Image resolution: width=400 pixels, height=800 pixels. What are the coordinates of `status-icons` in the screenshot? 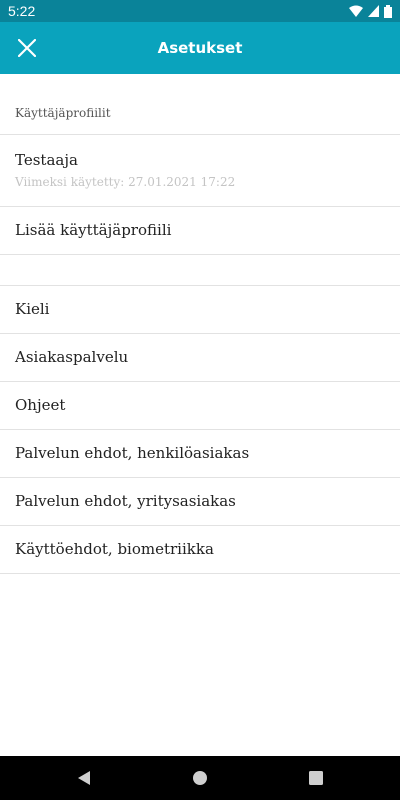 It's located at (370, 11).